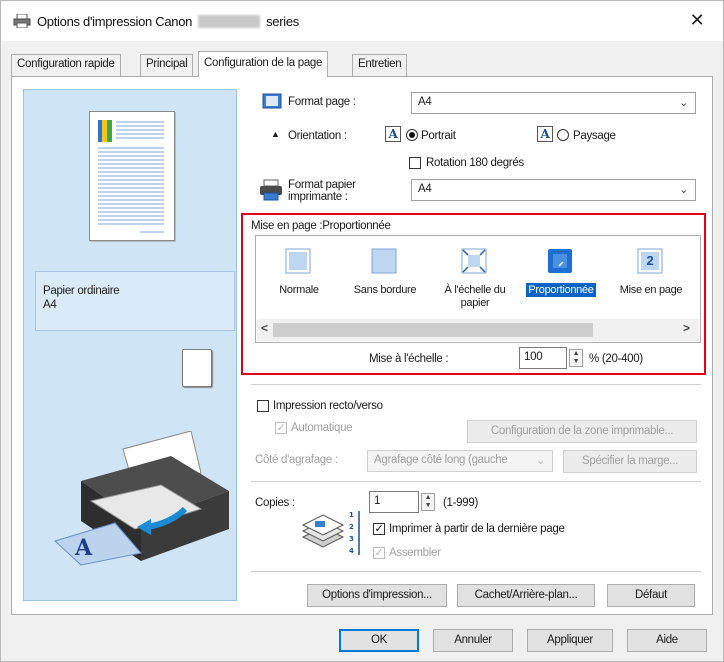 Image resolution: width=724 pixels, height=662 pixels. Describe the element at coordinates (594, 136) in the screenshot. I see `landscape-label: Paysage` at that location.